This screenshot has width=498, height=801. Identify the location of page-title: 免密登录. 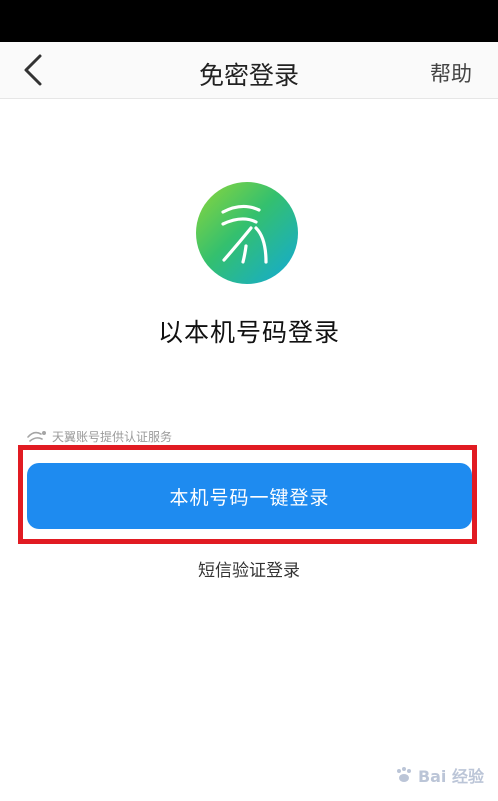
(248, 75).